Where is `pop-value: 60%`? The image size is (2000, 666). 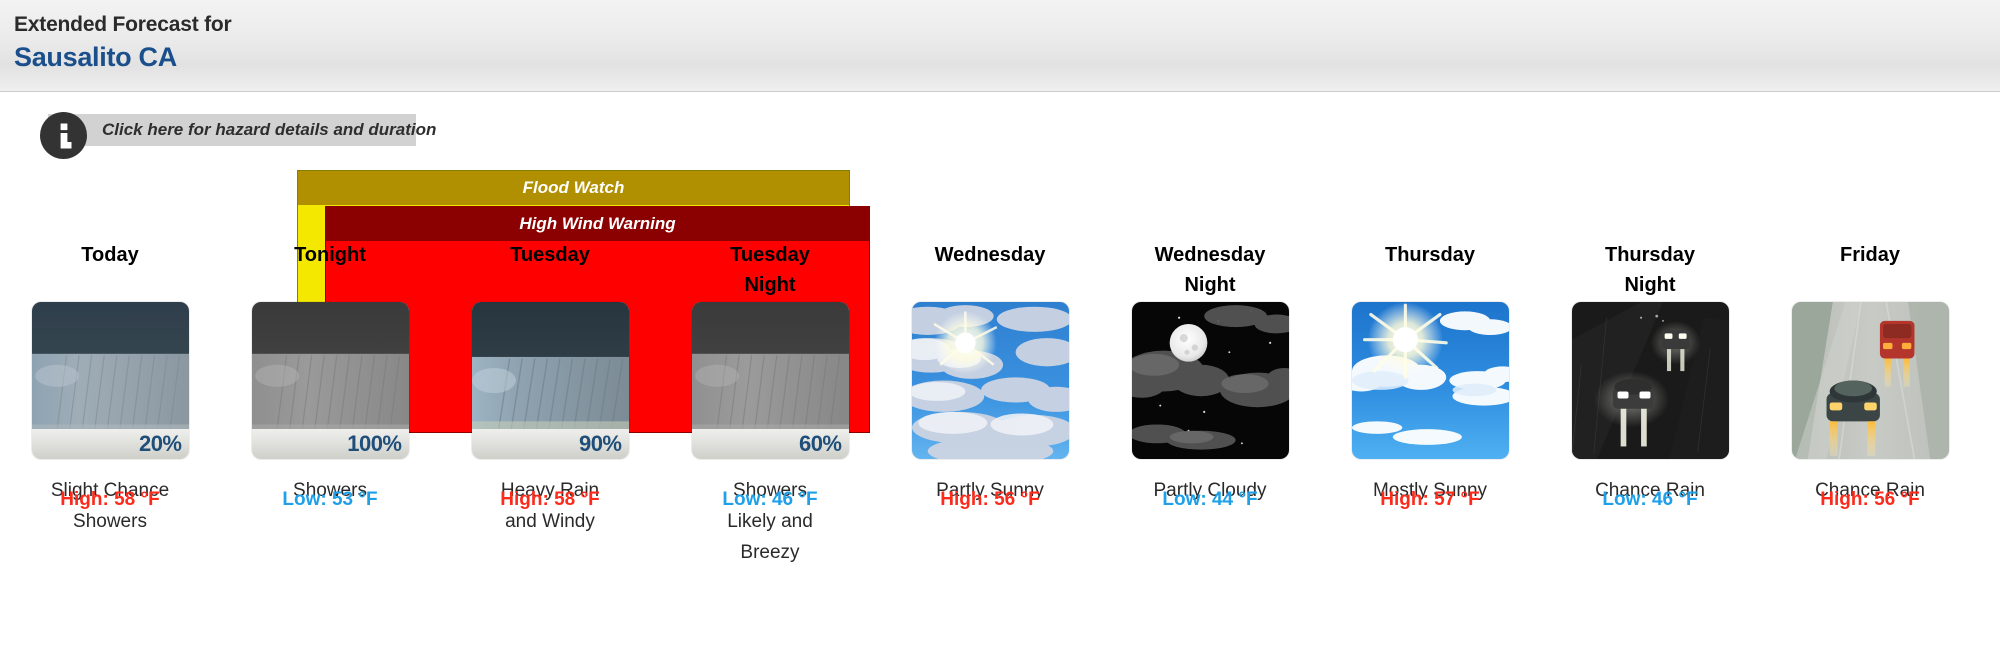 pop-value: 60% is located at coordinates (820, 443).